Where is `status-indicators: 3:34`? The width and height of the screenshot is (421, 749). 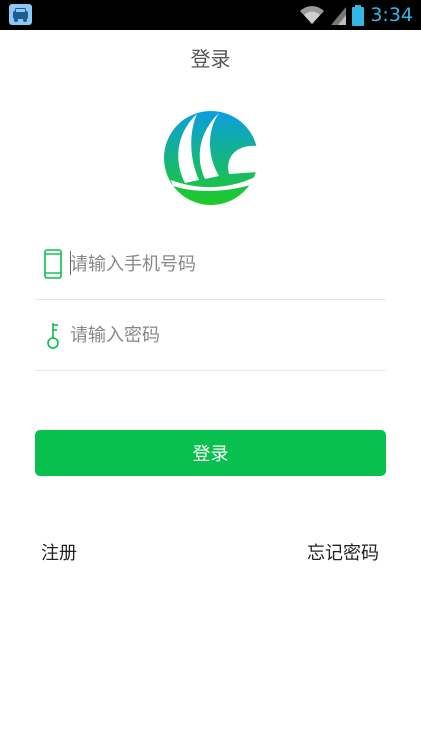
status-indicators: 3:34 is located at coordinates (356, 15).